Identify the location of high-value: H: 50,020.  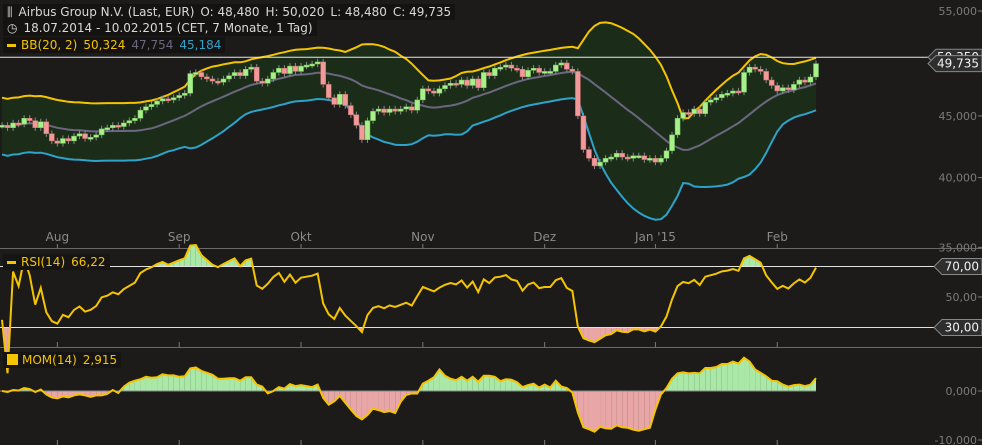
(295, 12).